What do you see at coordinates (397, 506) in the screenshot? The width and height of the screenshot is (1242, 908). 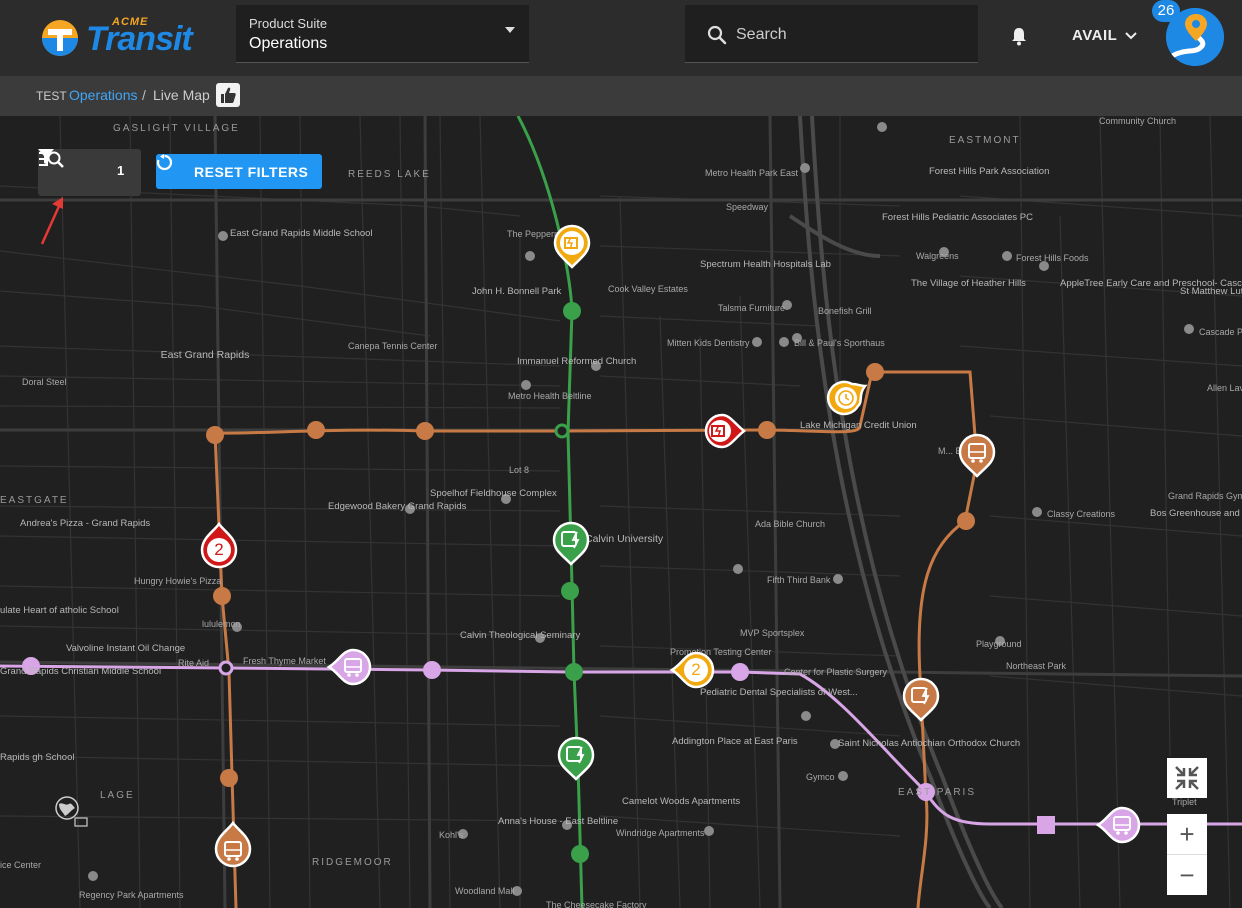 I see `map-label-poi: Edgewood Bakery Grand Rapids` at bounding box center [397, 506].